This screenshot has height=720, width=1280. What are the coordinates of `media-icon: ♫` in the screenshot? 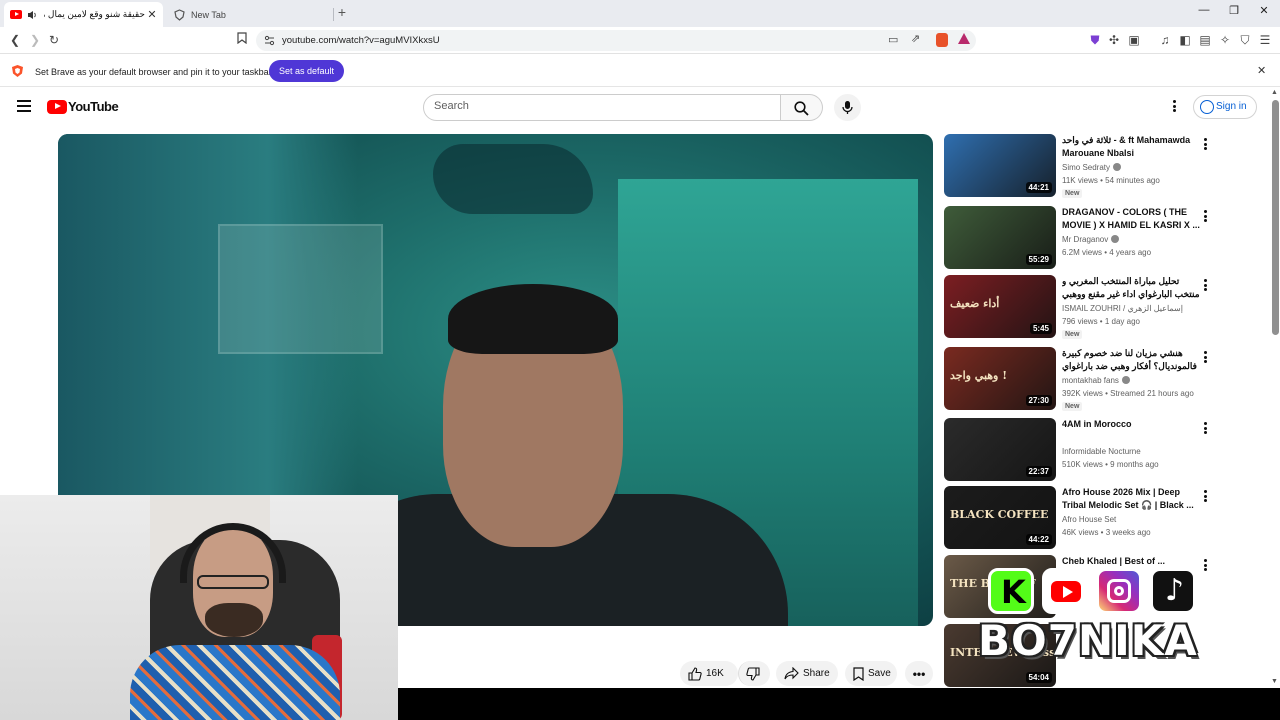 It's located at (1165, 40).